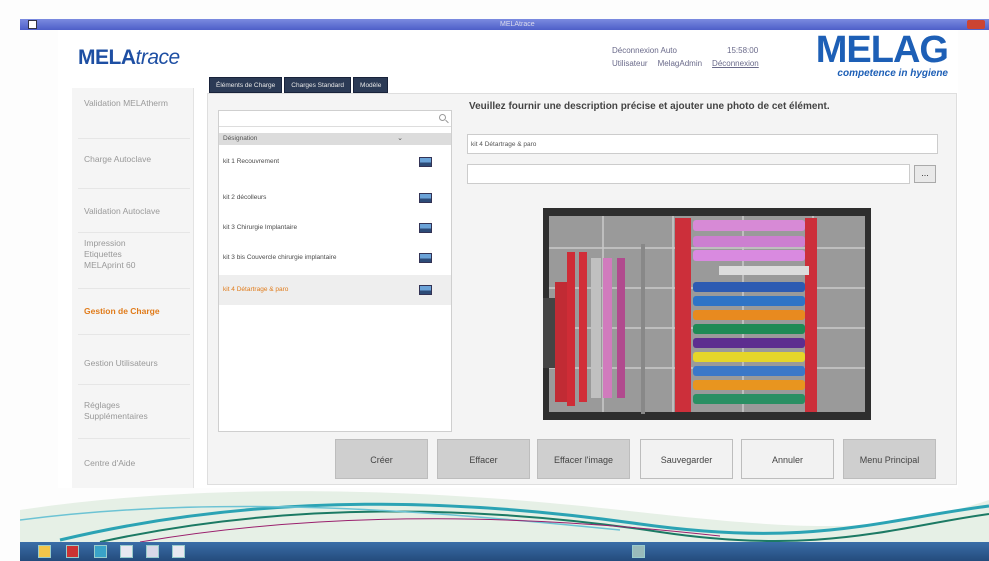 The height and width of the screenshot is (561, 989). I want to click on tab-elements-de-charge: Éléments de Charge, so click(246, 85).